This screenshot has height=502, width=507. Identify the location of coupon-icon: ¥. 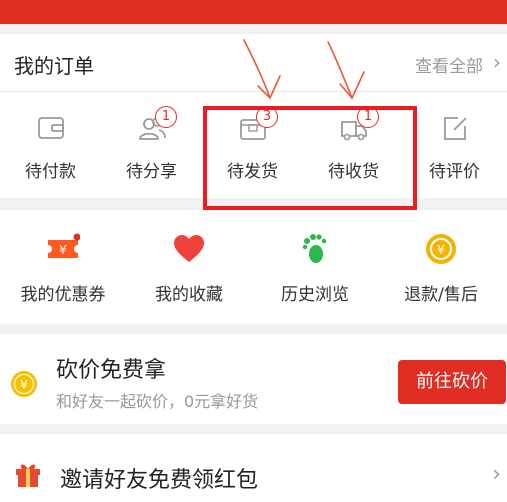
(64, 245).